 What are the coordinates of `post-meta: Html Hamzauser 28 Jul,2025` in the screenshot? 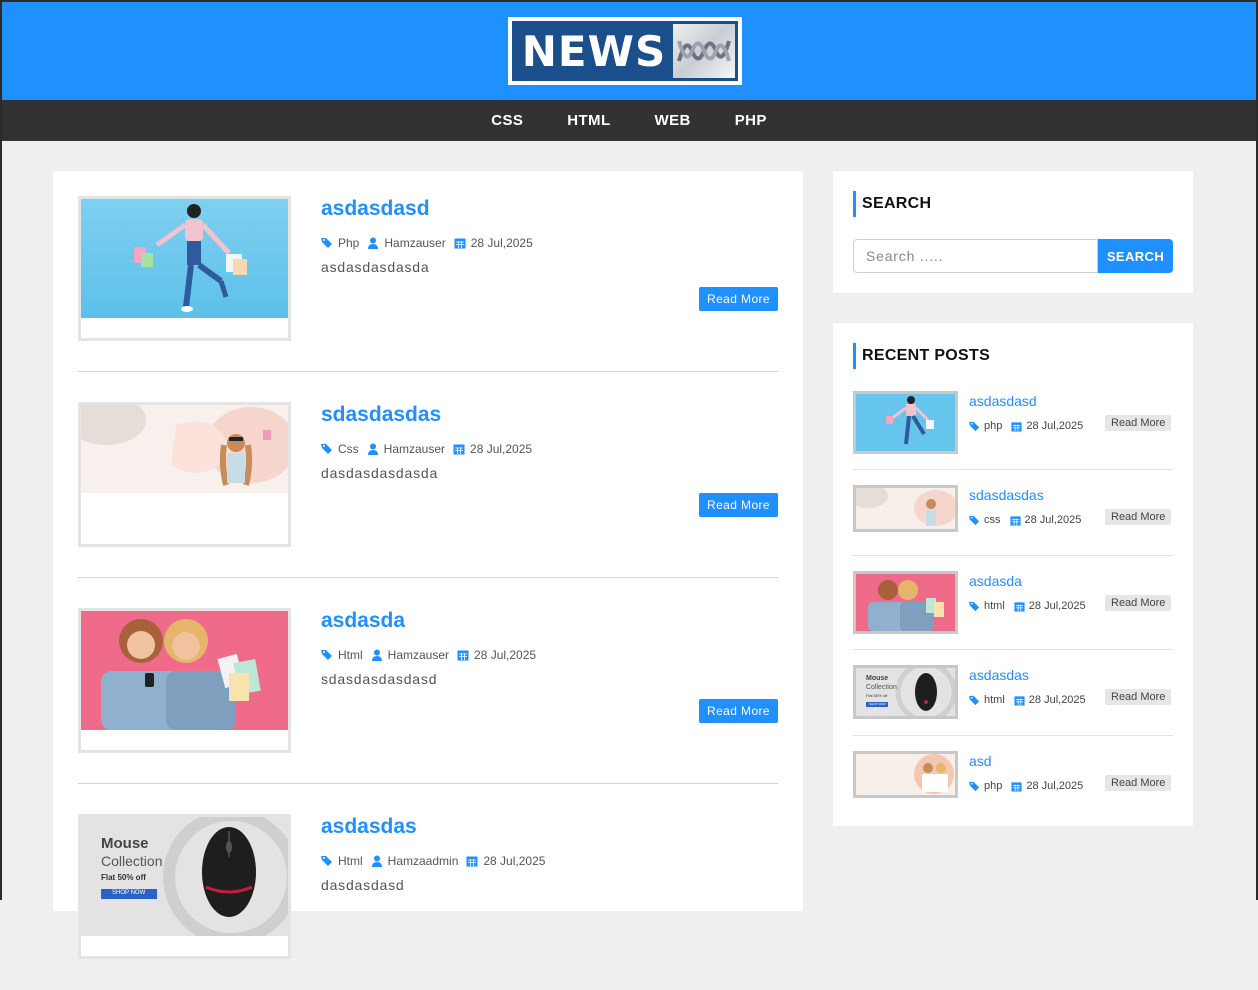 It's located at (428, 655).